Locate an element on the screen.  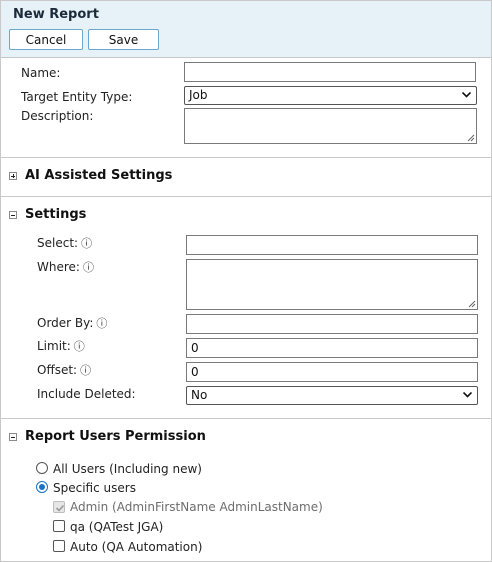
user-checkbox-auto is located at coordinates (59, 546).